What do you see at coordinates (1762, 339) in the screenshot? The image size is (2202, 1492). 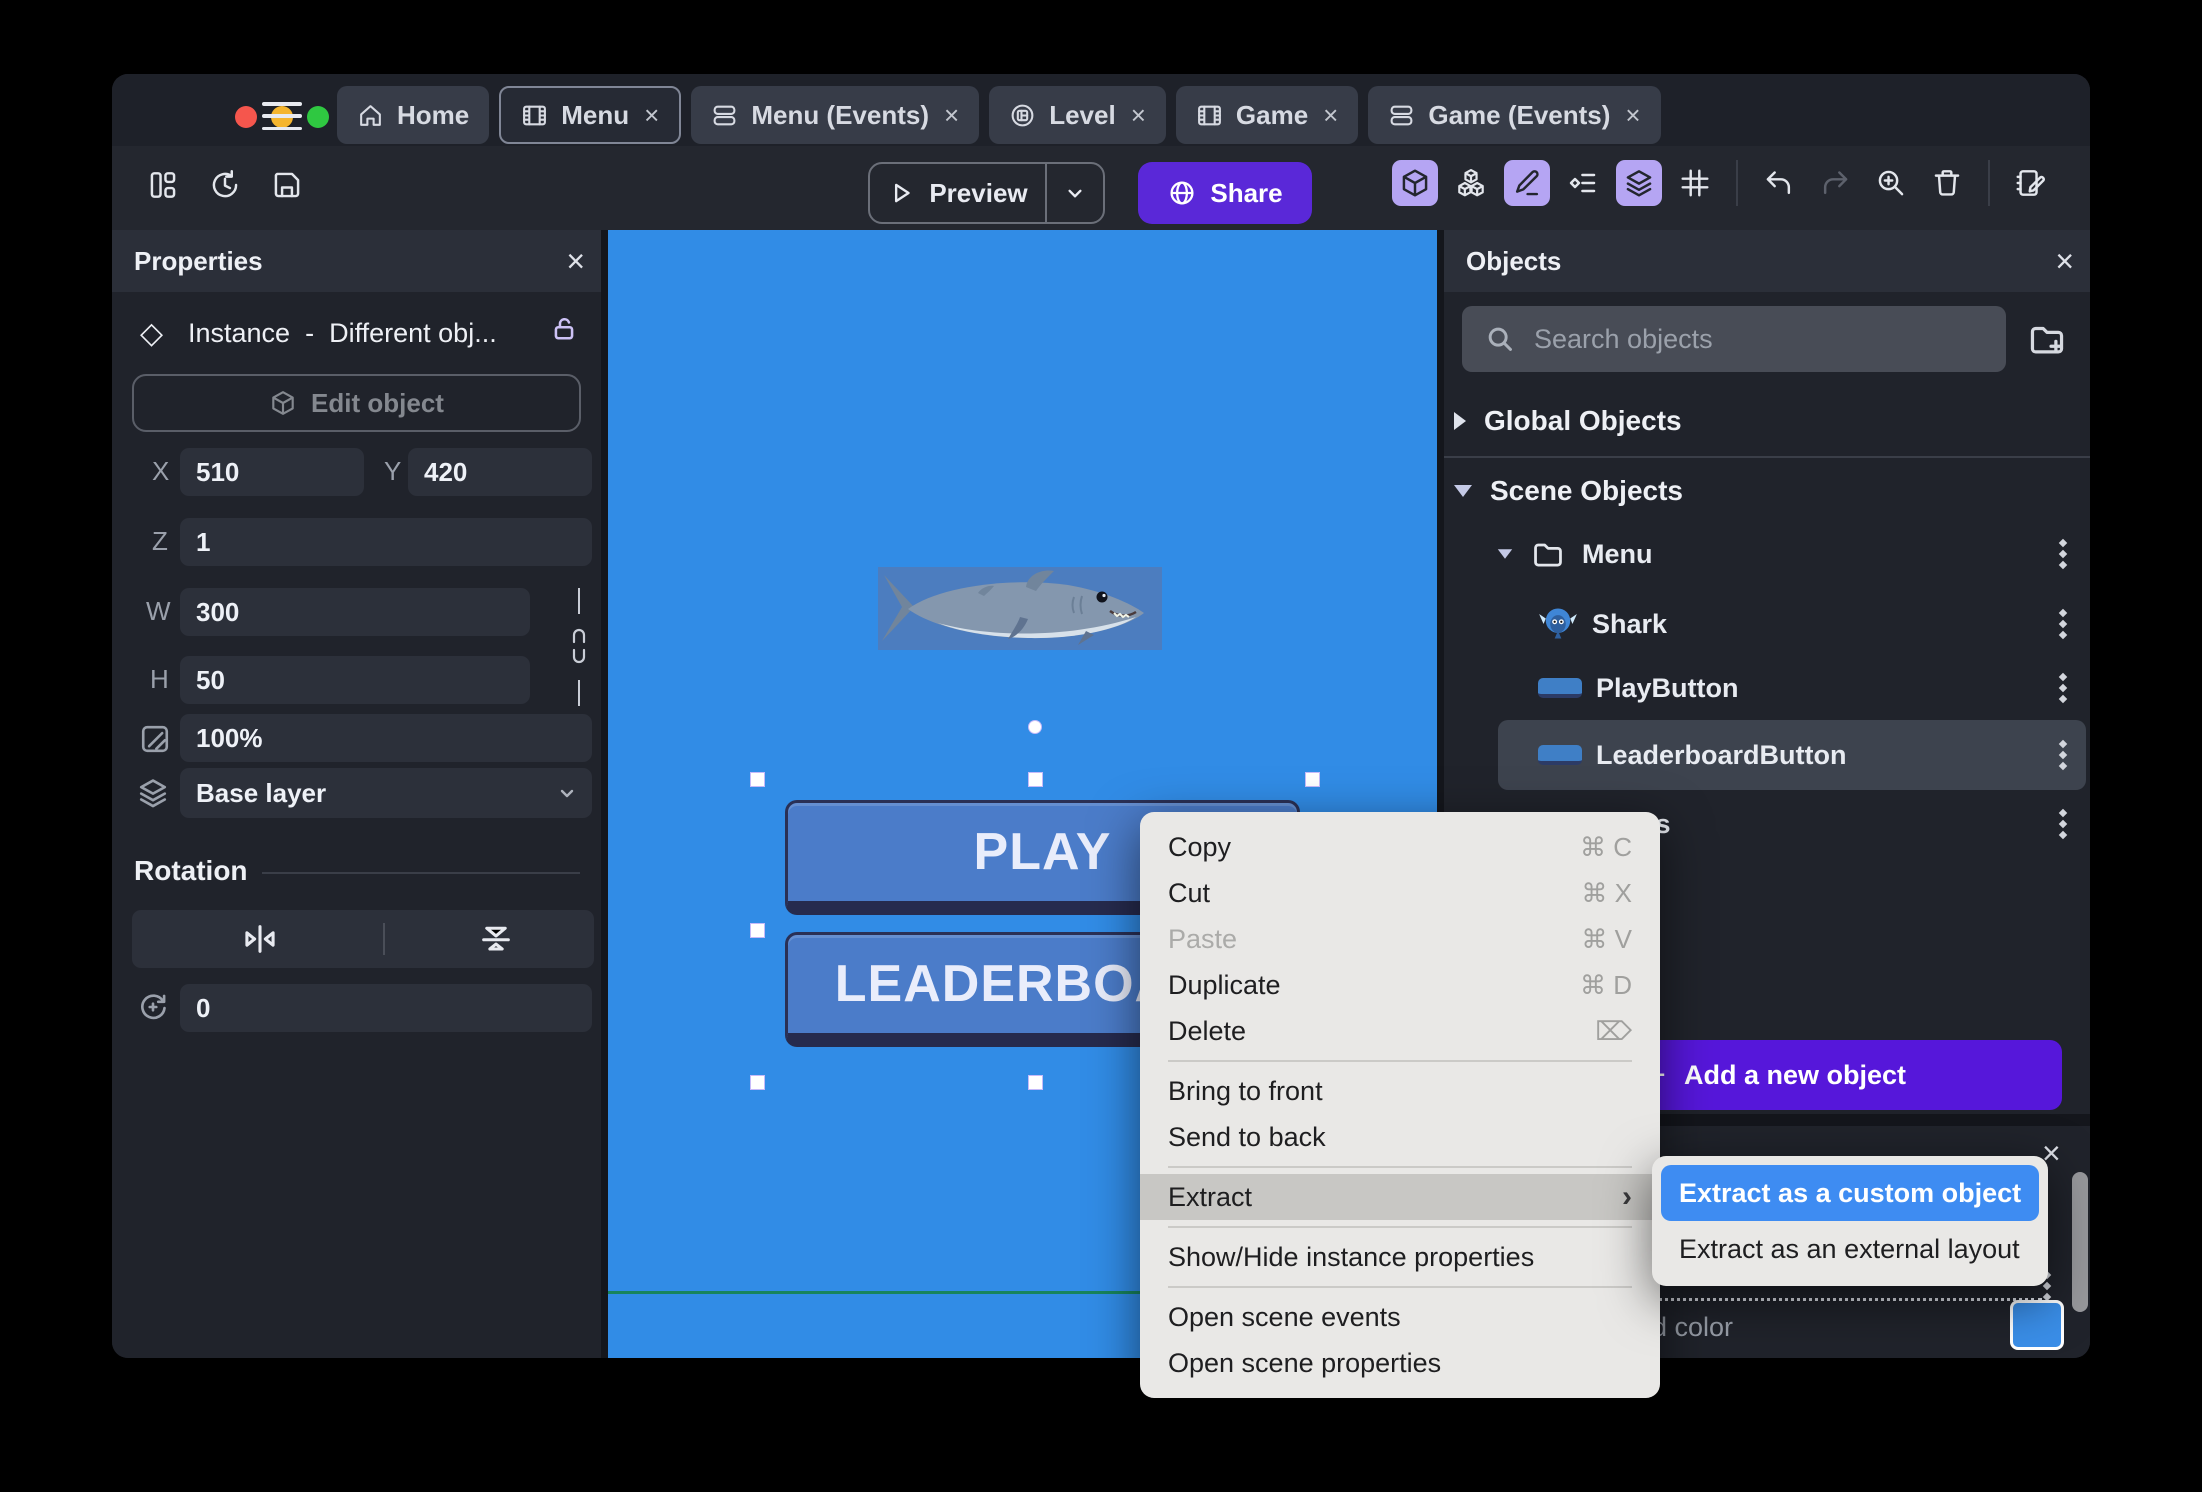 I see `search-input` at bounding box center [1762, 339].